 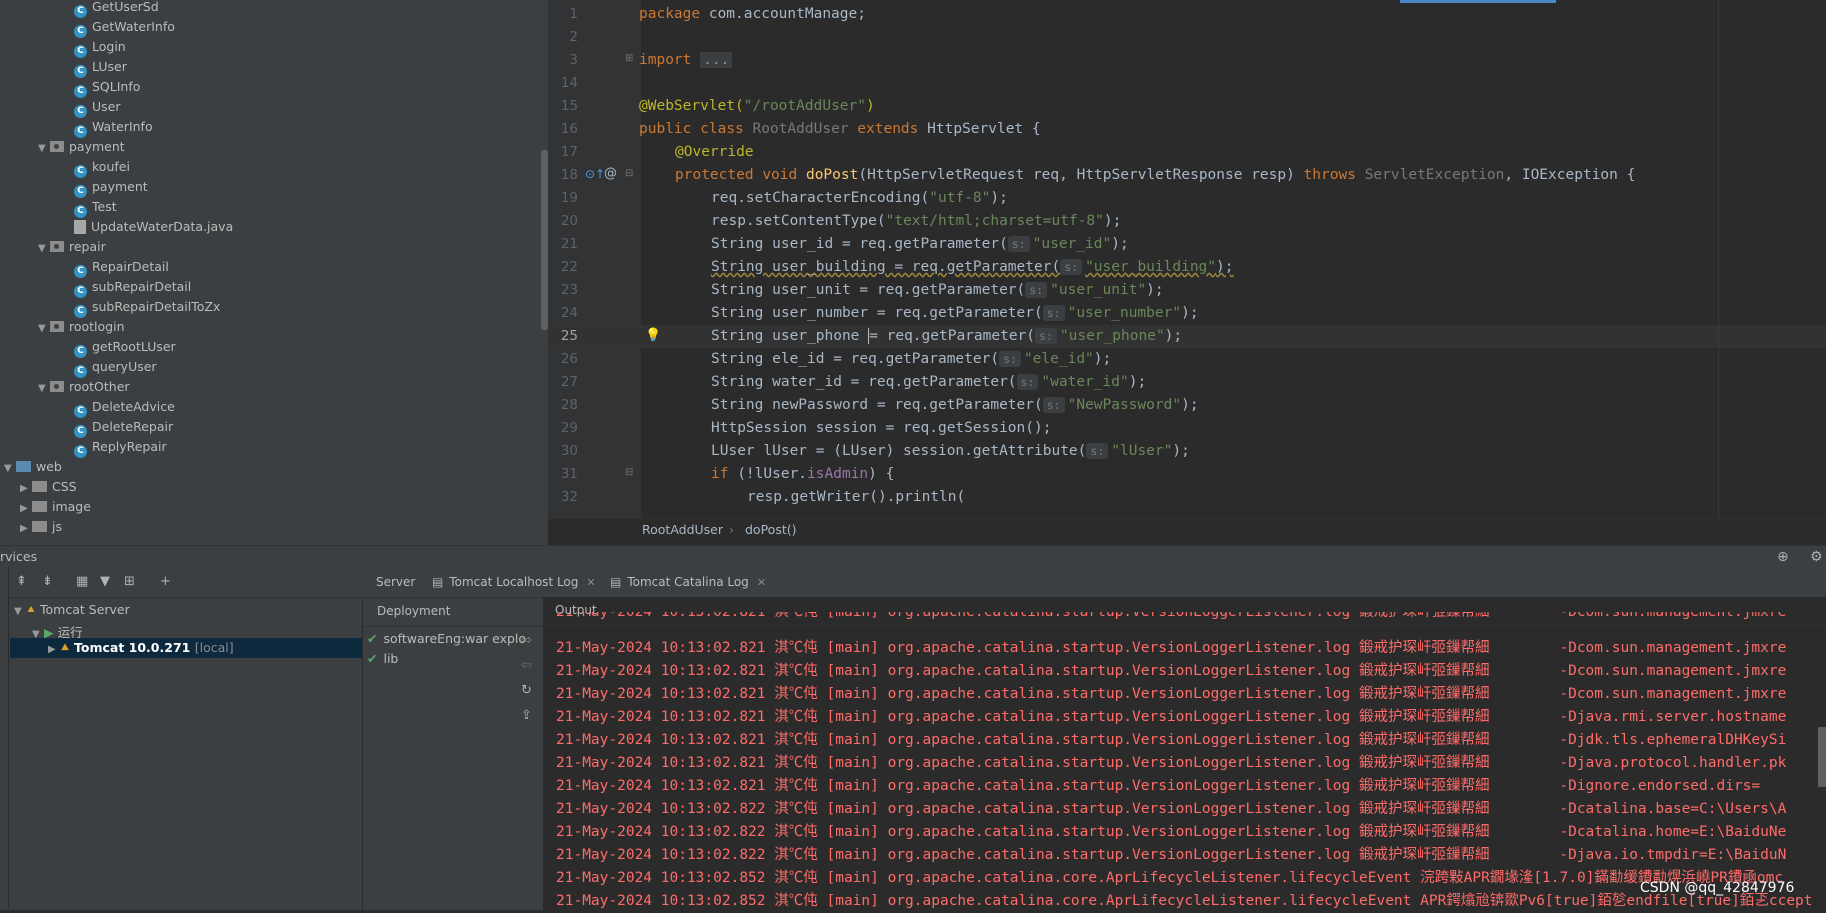 I want to click on tree-item: C DeleteAdvice, so click(x=124, y=407).